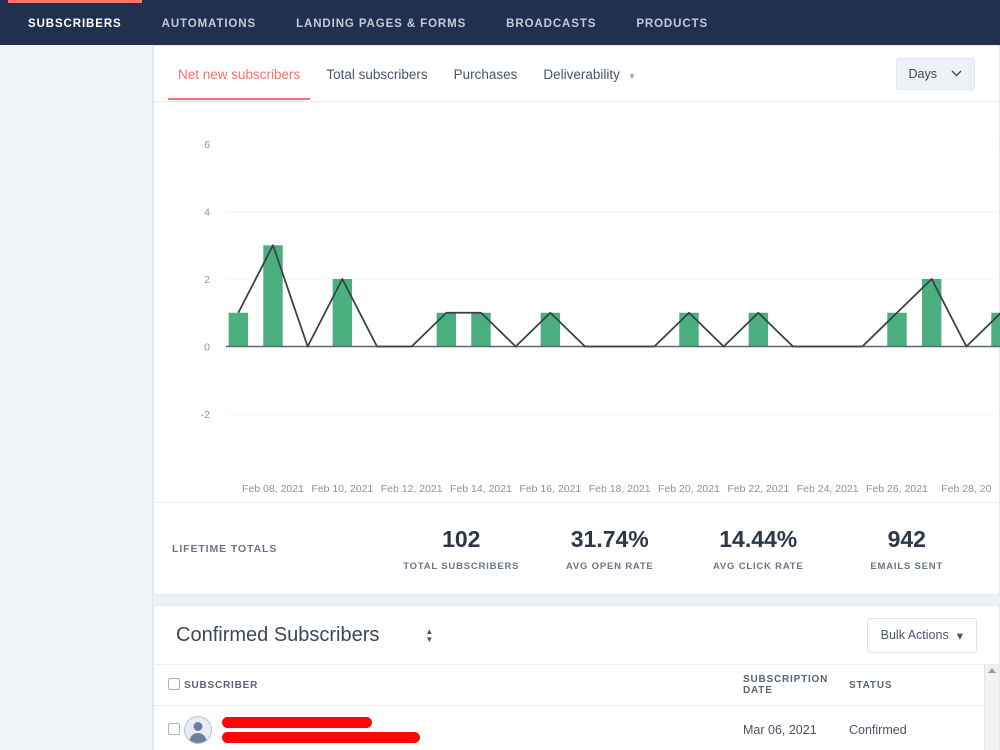 This screenshot has height=750, width=1000. Describe the element at coordinates (174, 683) in the screenshot. I see `select-all-checkbox` at that location.